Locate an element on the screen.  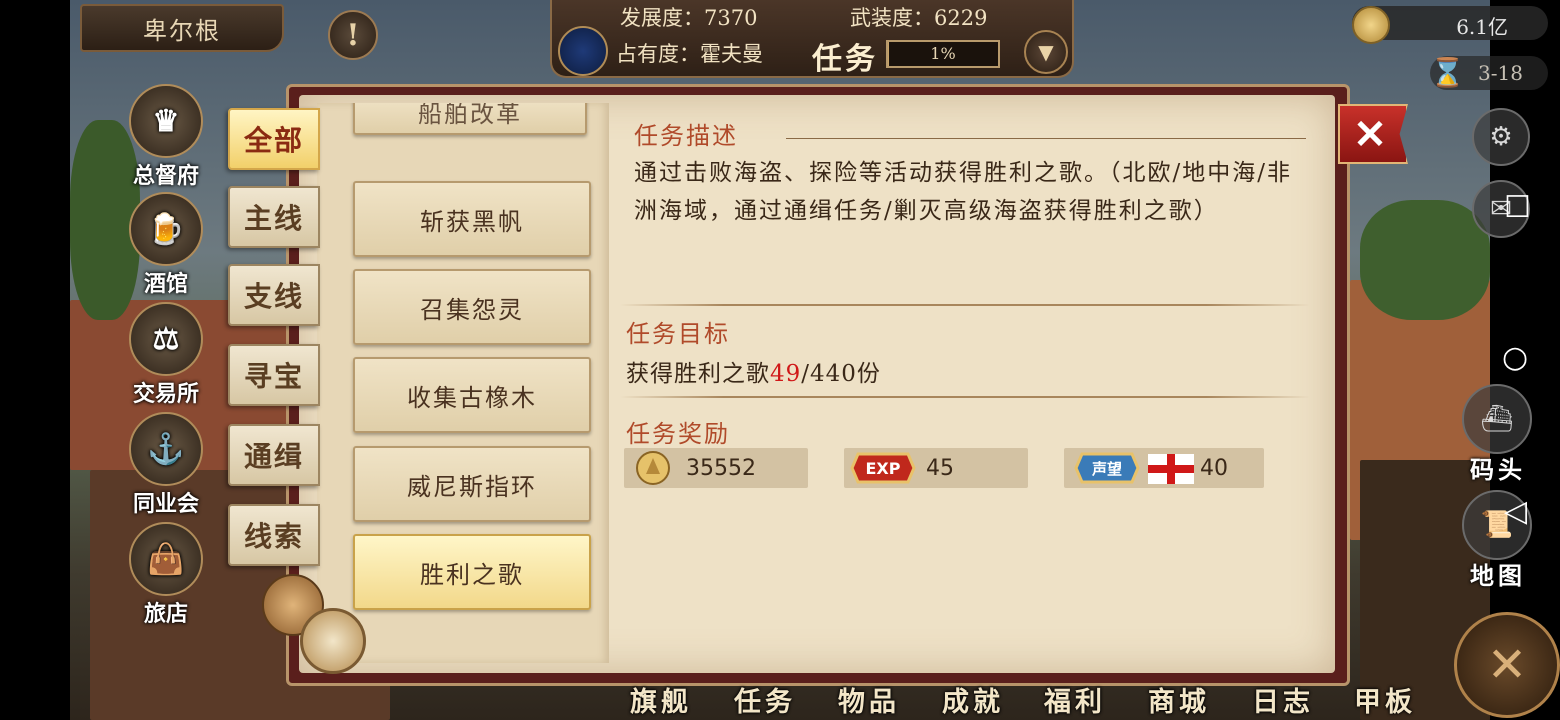
bottom-nav-deck: 甲板 is located at coordinates (1385, 699).